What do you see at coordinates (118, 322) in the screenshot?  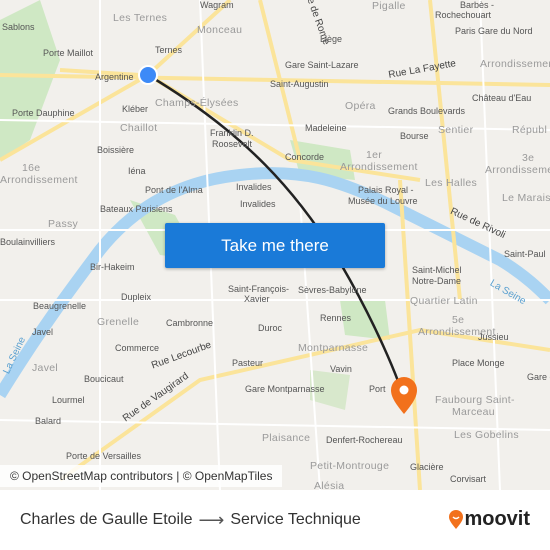 I see `map-label: Grenelle` at bounding box center [118, 322].